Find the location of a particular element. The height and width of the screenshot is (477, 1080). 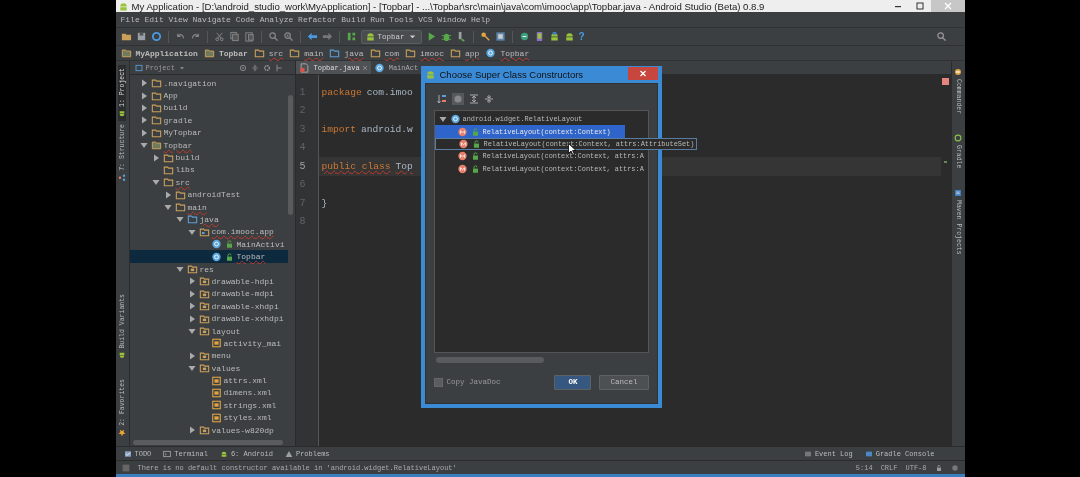

error-marker is located at coordinates (945, 81).